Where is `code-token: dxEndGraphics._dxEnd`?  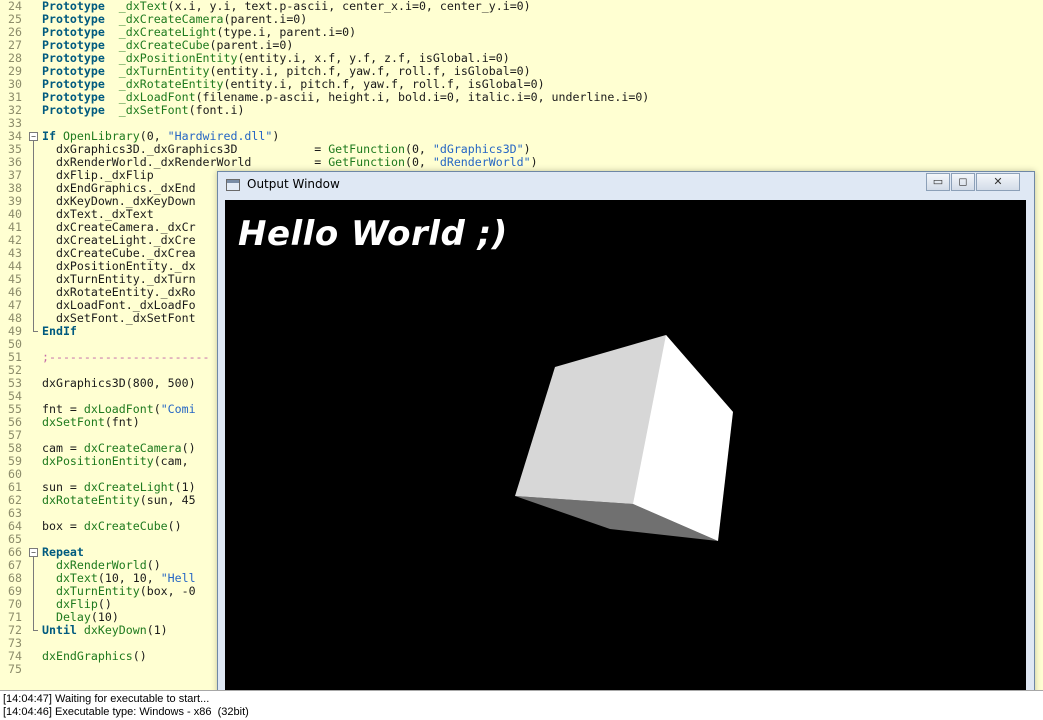 code-token: dxEndGraphics._dxEnd is located at coordinates (119, 188).